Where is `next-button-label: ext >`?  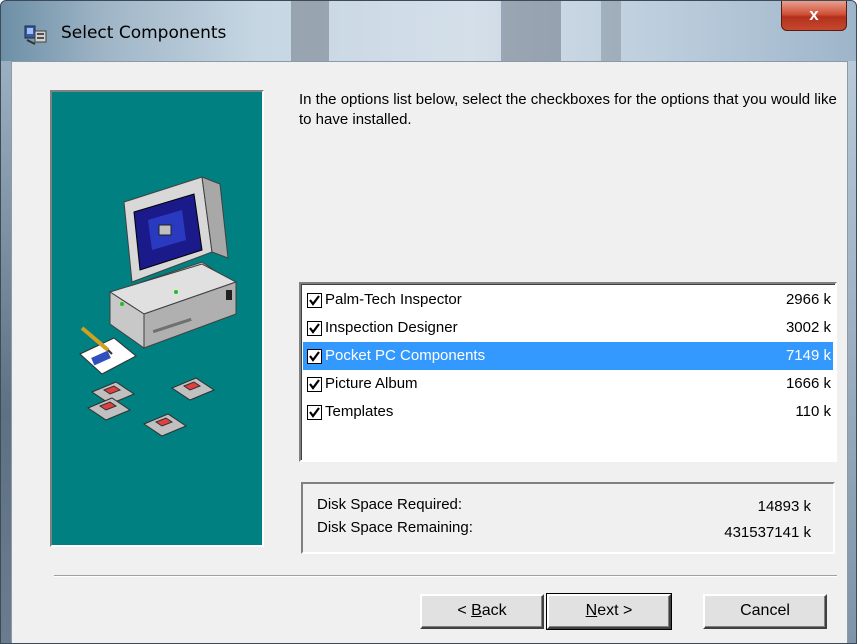
next-button-label: ext > is located at coordinates (615, 610).